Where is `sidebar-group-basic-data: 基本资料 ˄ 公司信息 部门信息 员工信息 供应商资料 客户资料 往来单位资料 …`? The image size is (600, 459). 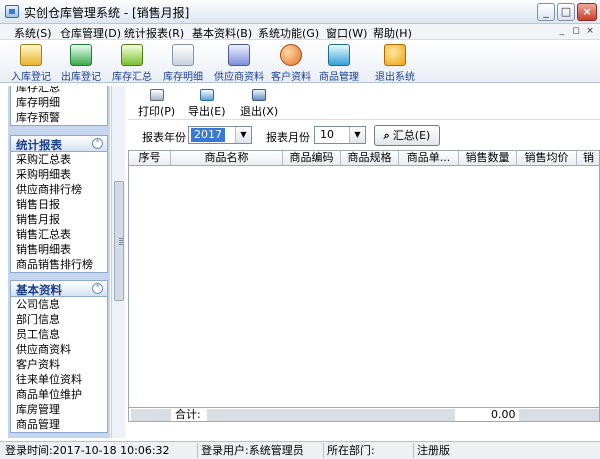 sidebar-group-basic-data: 基本资料 ˄ 公司信息 部门信息 员工信息 供应商资料 客户资料 往来单位资料 … is located at coordinates (59, 356).